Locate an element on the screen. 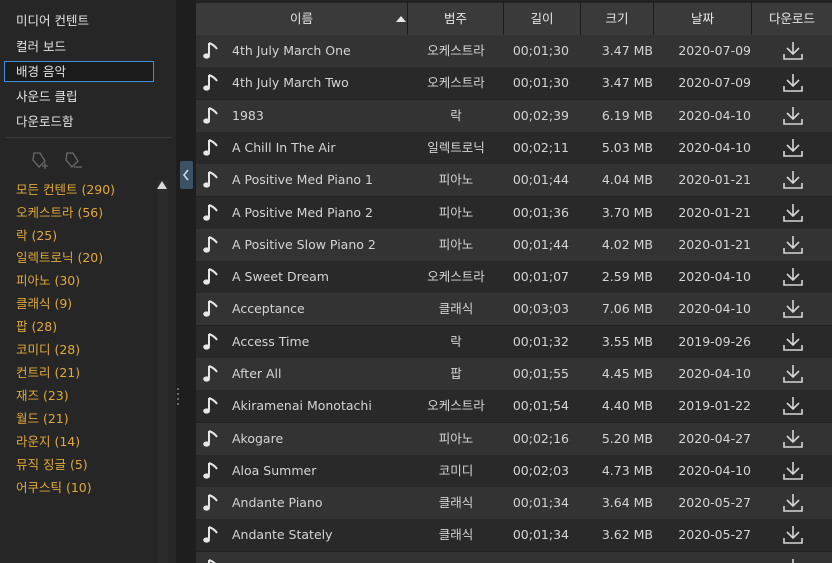 The image size is (832, 563). row-name: Access Time is located at coordinates (271, 341).